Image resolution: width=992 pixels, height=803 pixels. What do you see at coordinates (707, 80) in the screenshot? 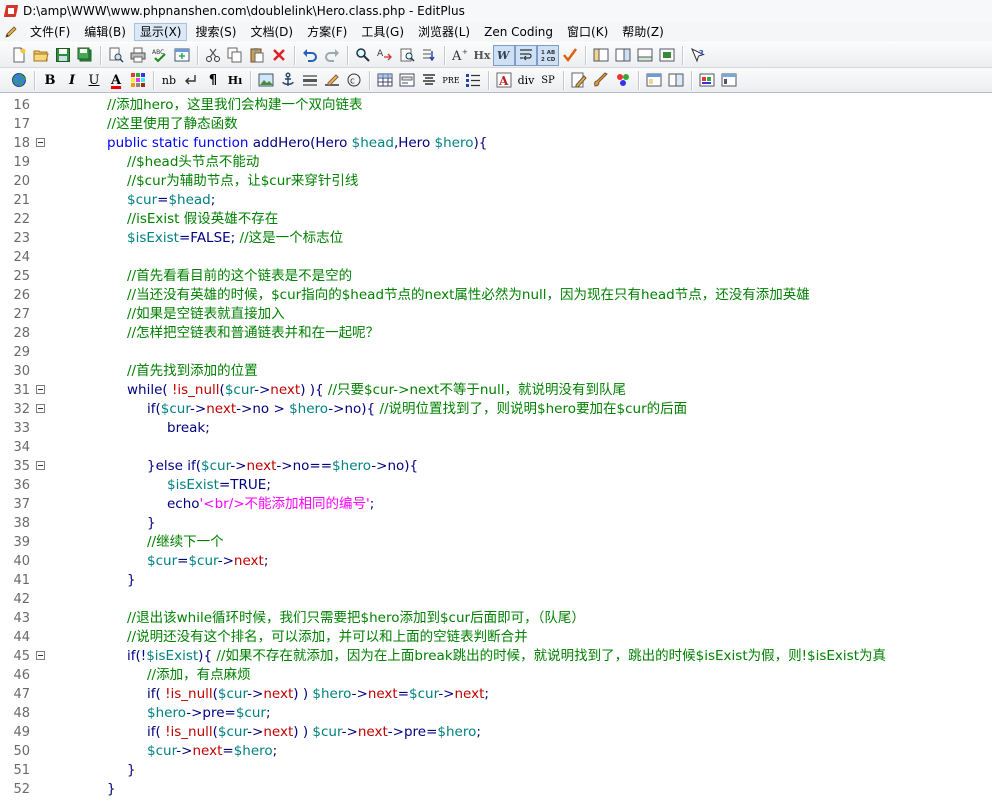
I see `preview-browser-icon` at bounding box center [707, 80].